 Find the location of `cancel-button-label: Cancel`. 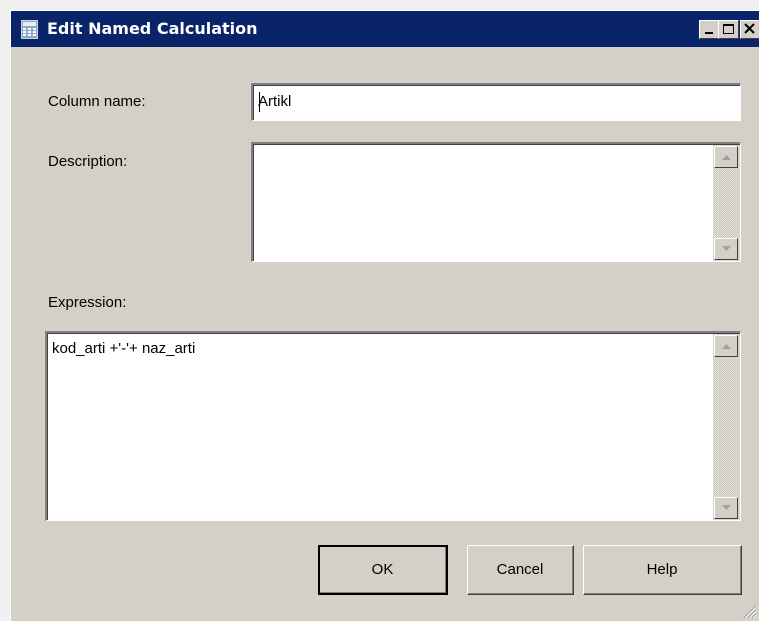

cancel-button-label: Cancel is located at coordinates (520, 569).